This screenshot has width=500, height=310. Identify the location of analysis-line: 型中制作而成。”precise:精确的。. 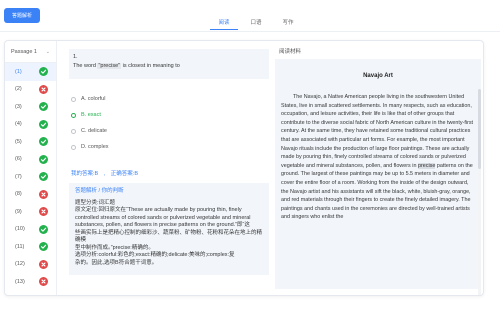
(114, 247).